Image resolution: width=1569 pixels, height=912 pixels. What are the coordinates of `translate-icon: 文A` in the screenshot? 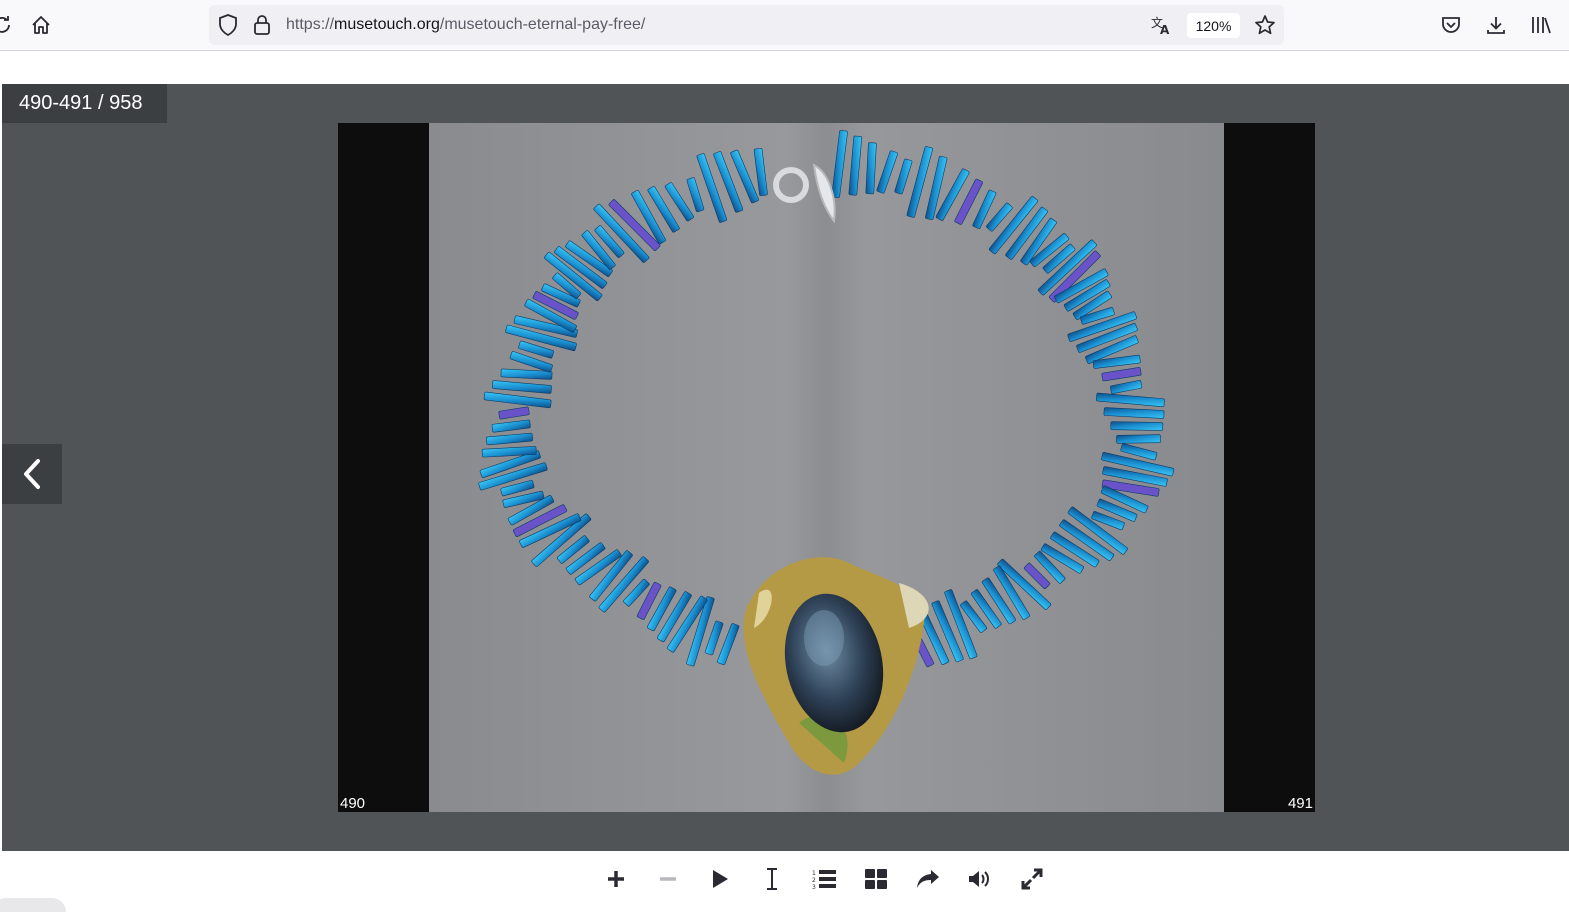 It's located at (1161, 25).